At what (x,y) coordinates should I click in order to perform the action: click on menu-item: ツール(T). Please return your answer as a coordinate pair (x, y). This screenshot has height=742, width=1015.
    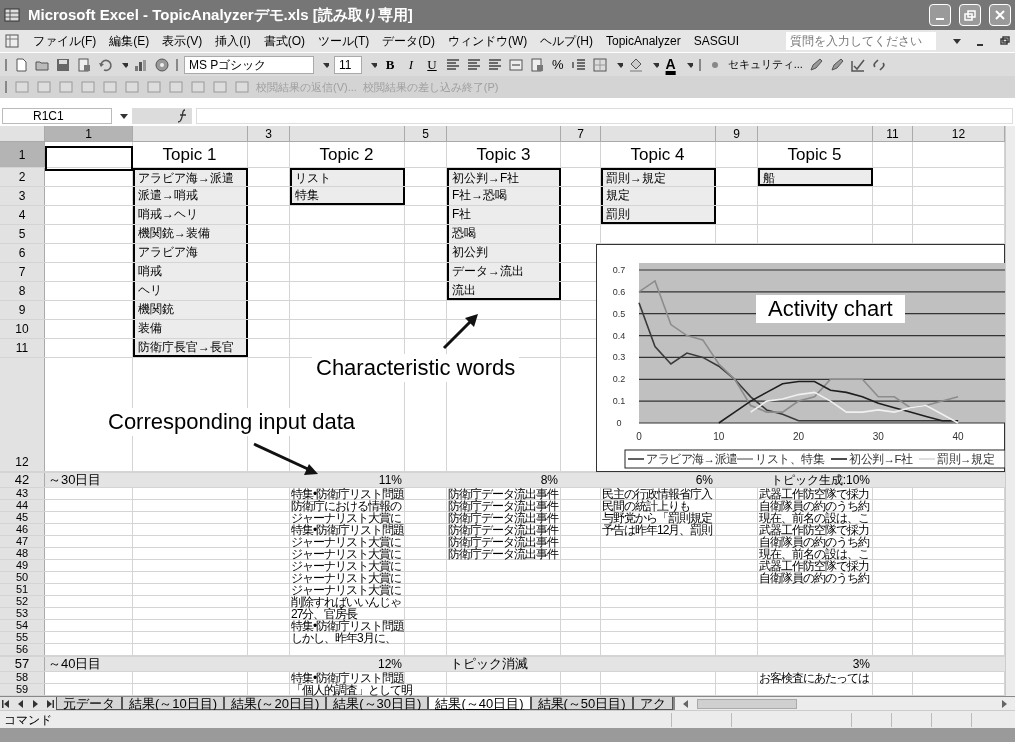
    Looking at the image, I should click on (344, 41).